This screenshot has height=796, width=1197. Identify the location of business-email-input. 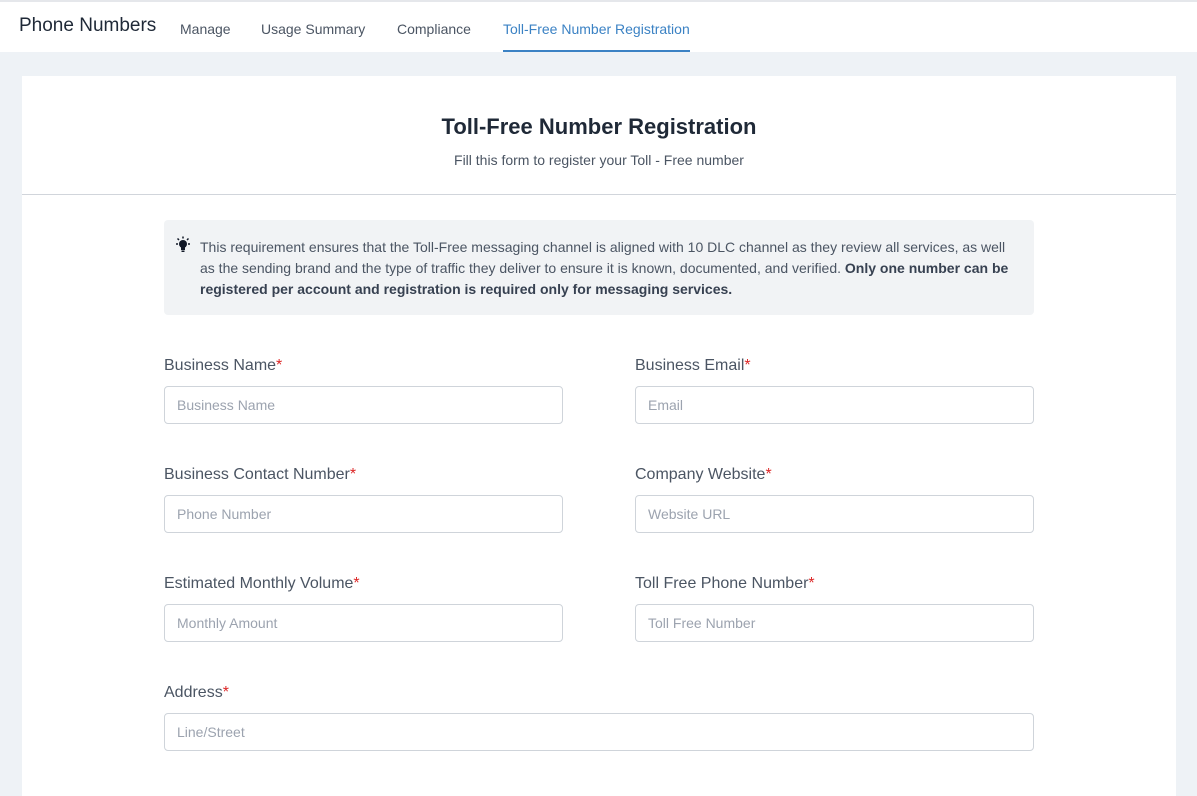
(834, 405).